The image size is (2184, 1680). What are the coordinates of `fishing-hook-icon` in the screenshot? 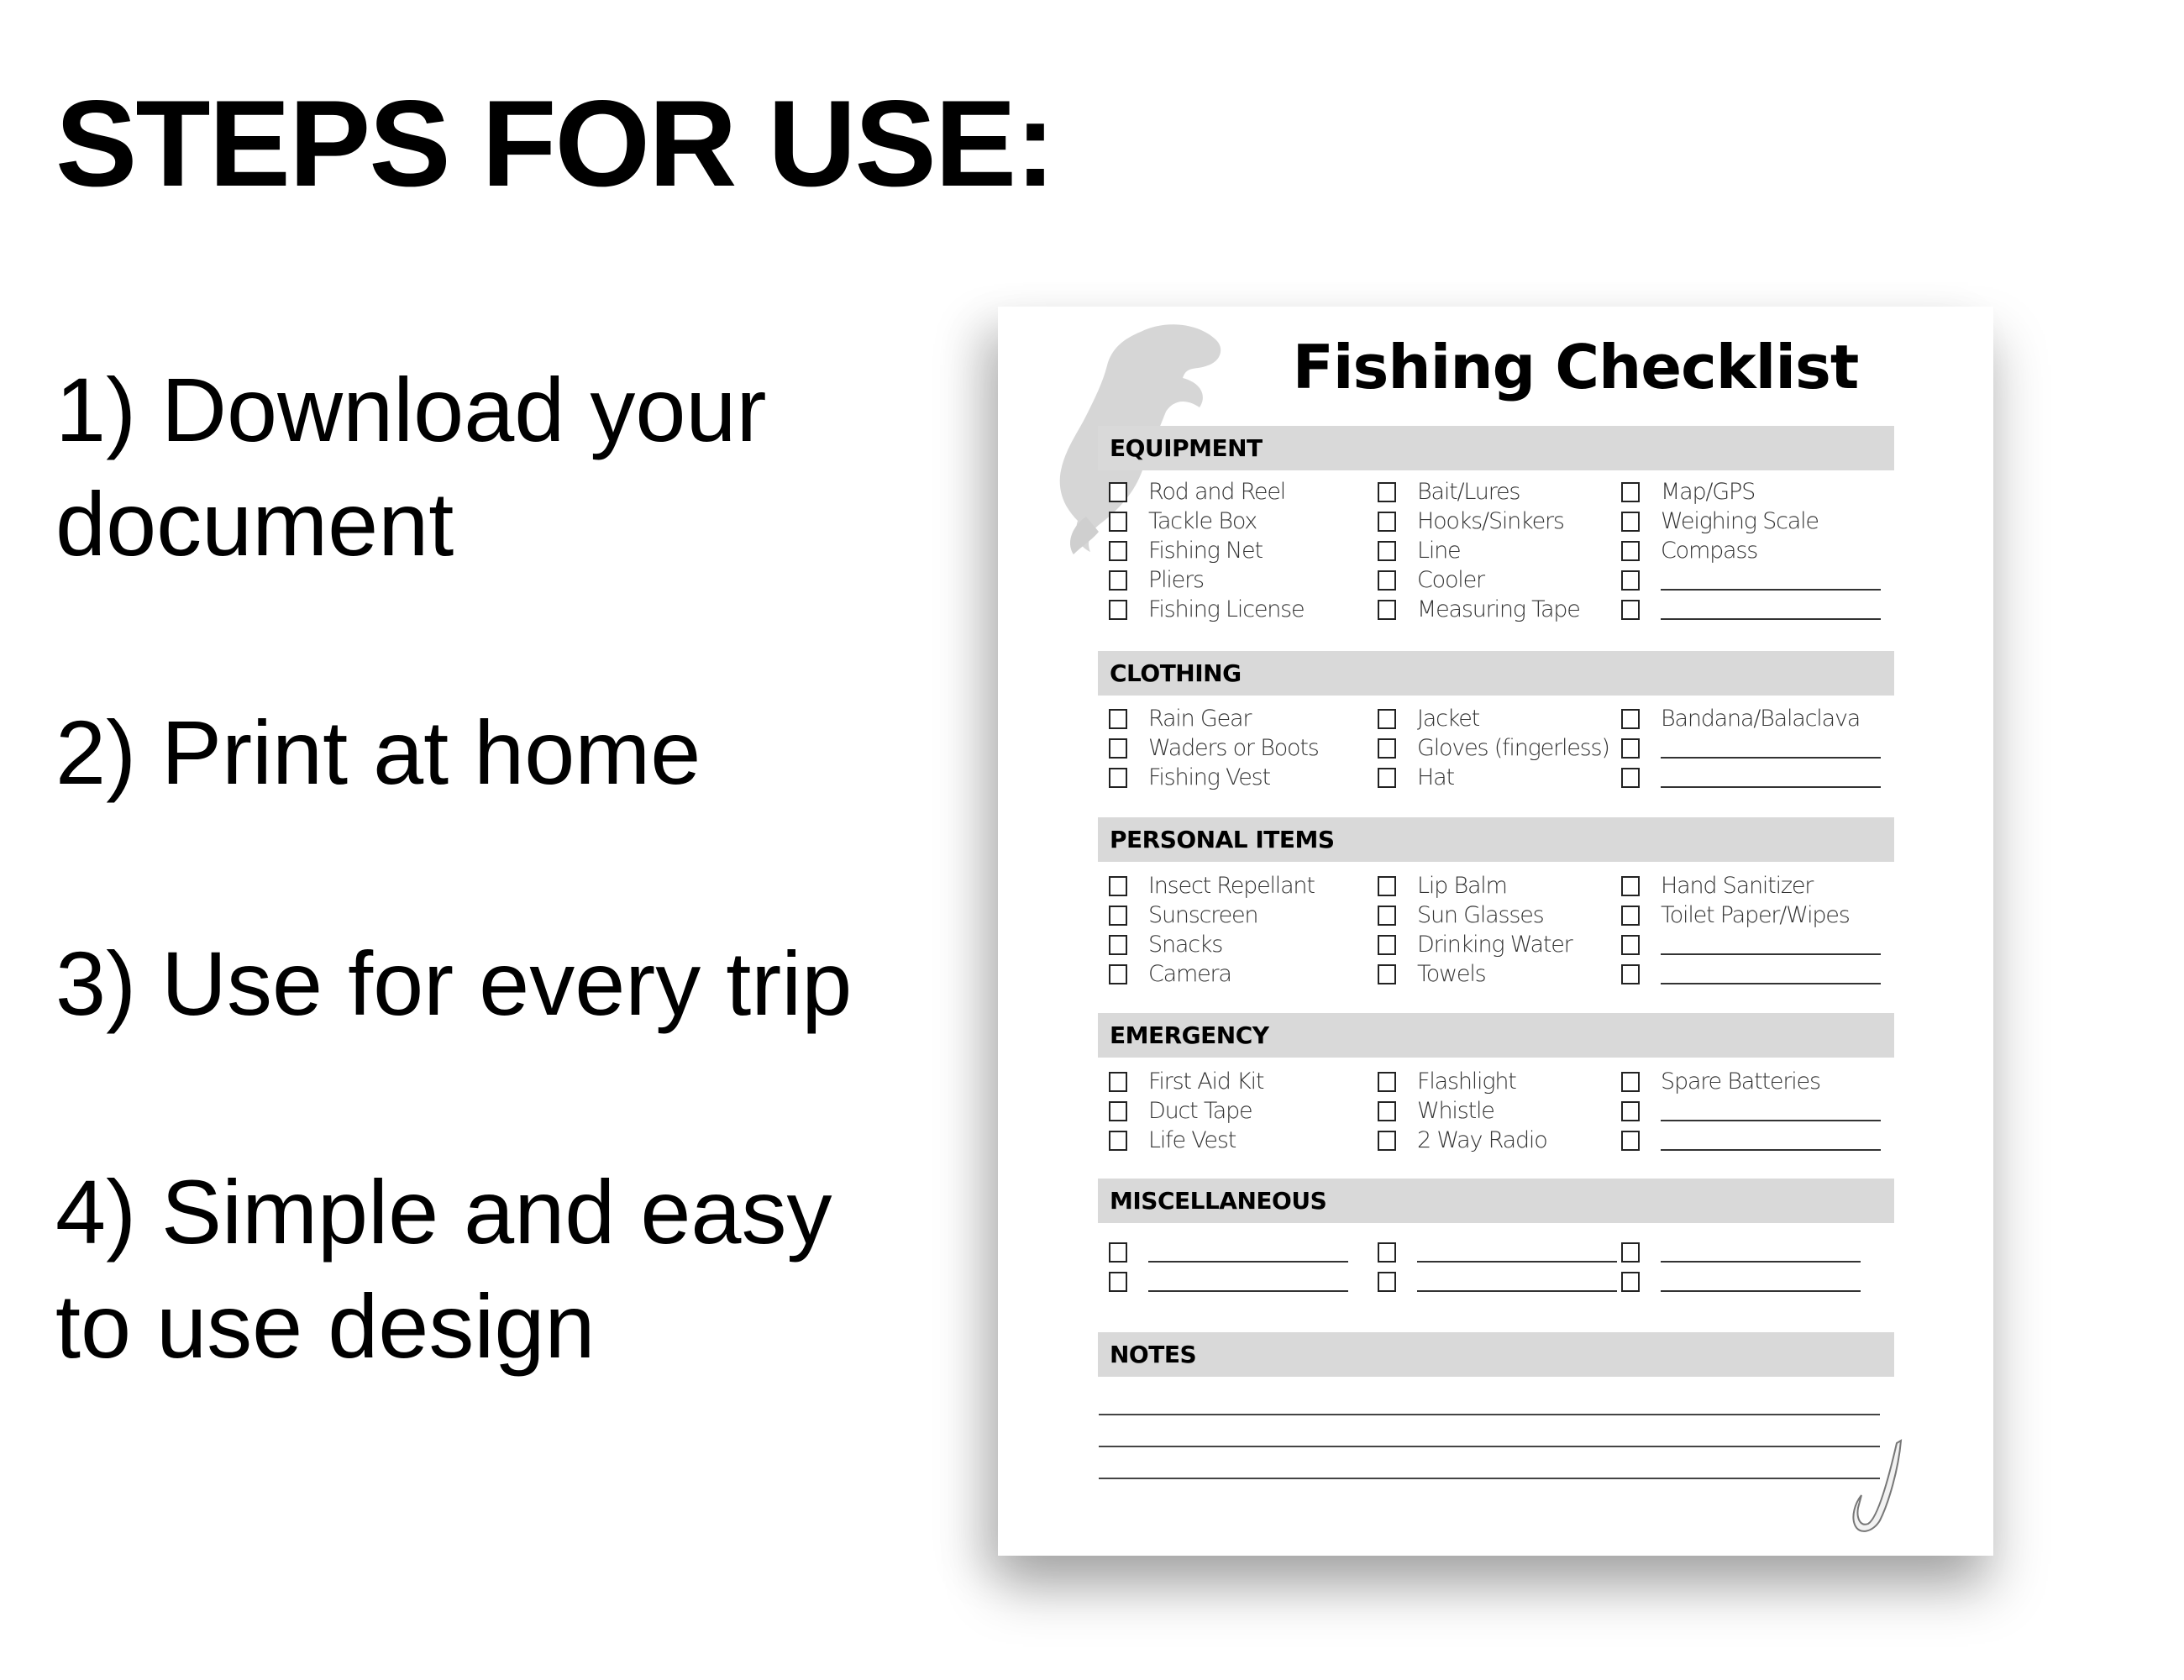 It's located at (1877, 1485).